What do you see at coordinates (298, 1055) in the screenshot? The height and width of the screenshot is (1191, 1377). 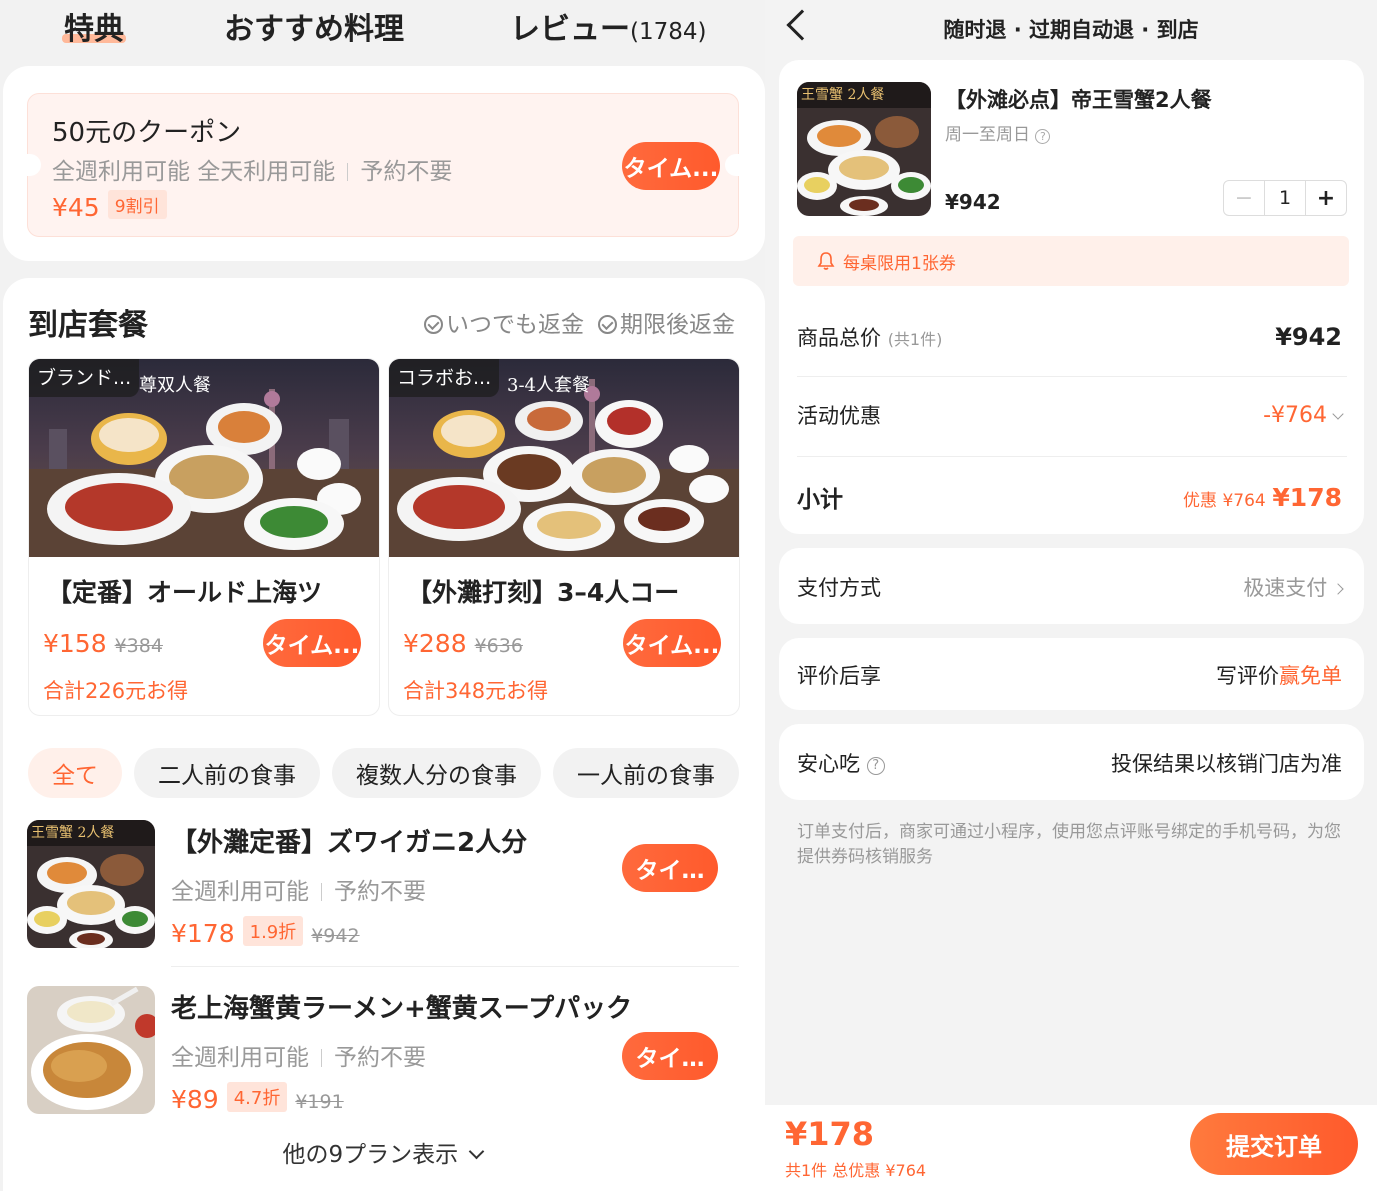 I see `item-subtitle: 全週利用可能 予約不要` at bounding box center [298, 1055].